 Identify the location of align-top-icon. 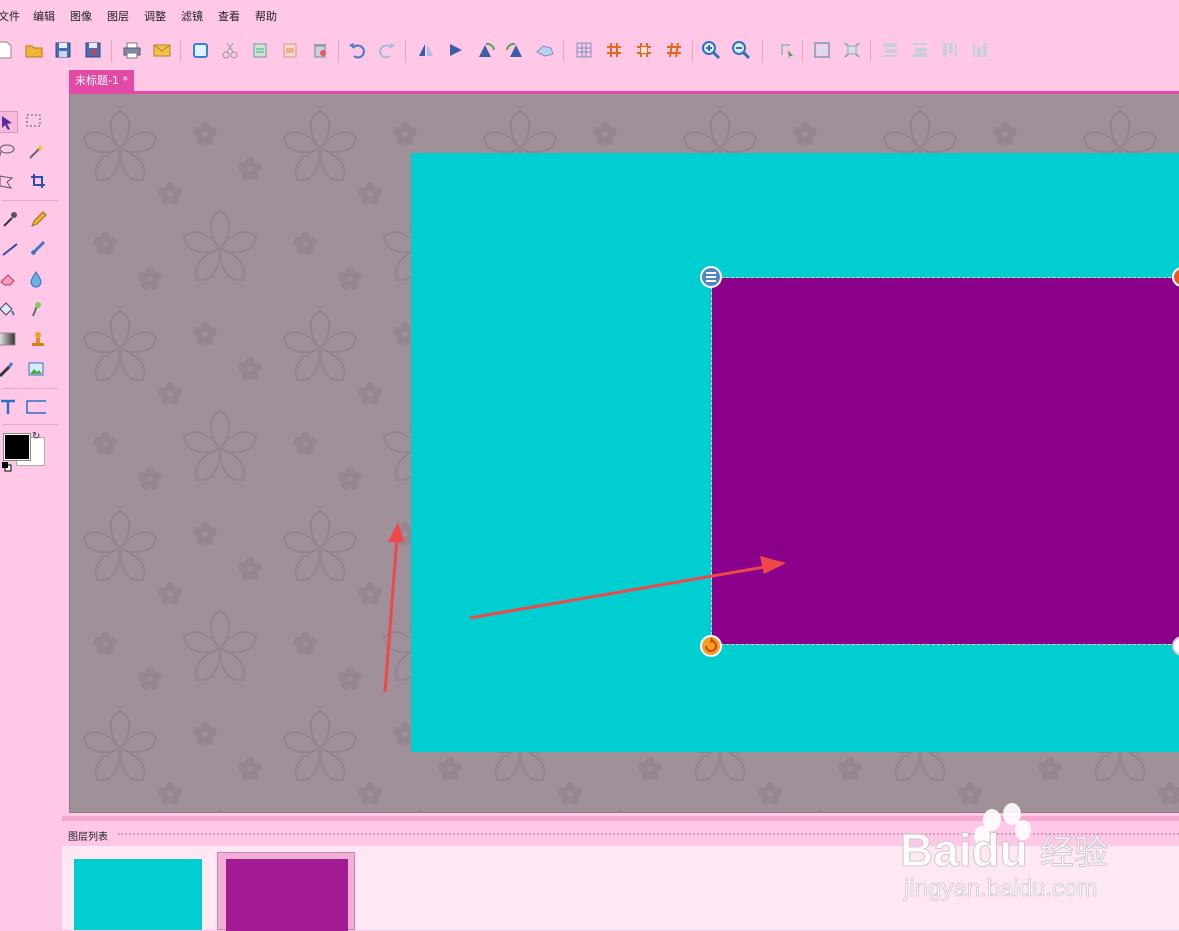
(890, 50).